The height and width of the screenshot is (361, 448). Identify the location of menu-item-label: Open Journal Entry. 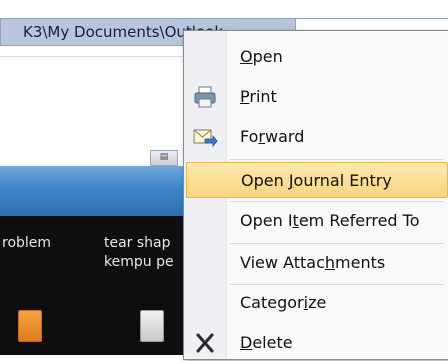
(316, 180).